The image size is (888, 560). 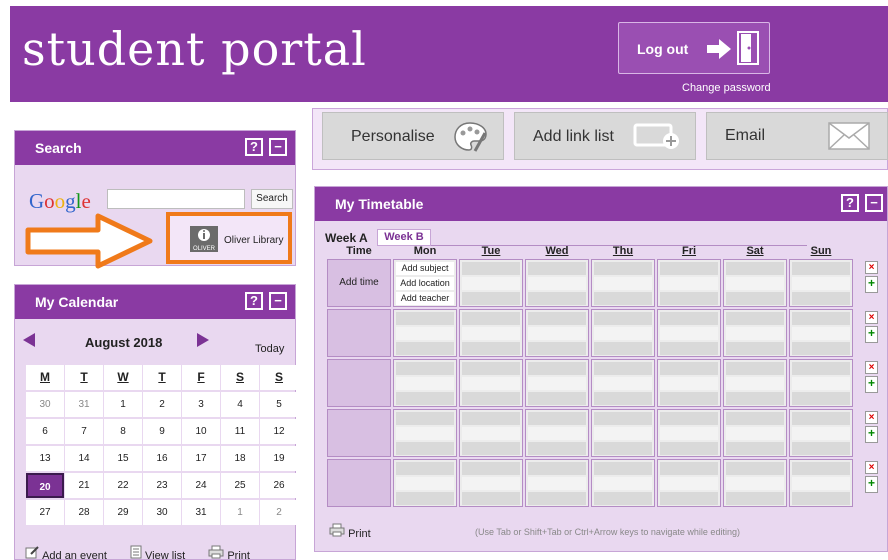 What do you see at coordinates (123, 404) in the screenshot?
I see `calendar-day: 1` at bounding box center [123, 404].